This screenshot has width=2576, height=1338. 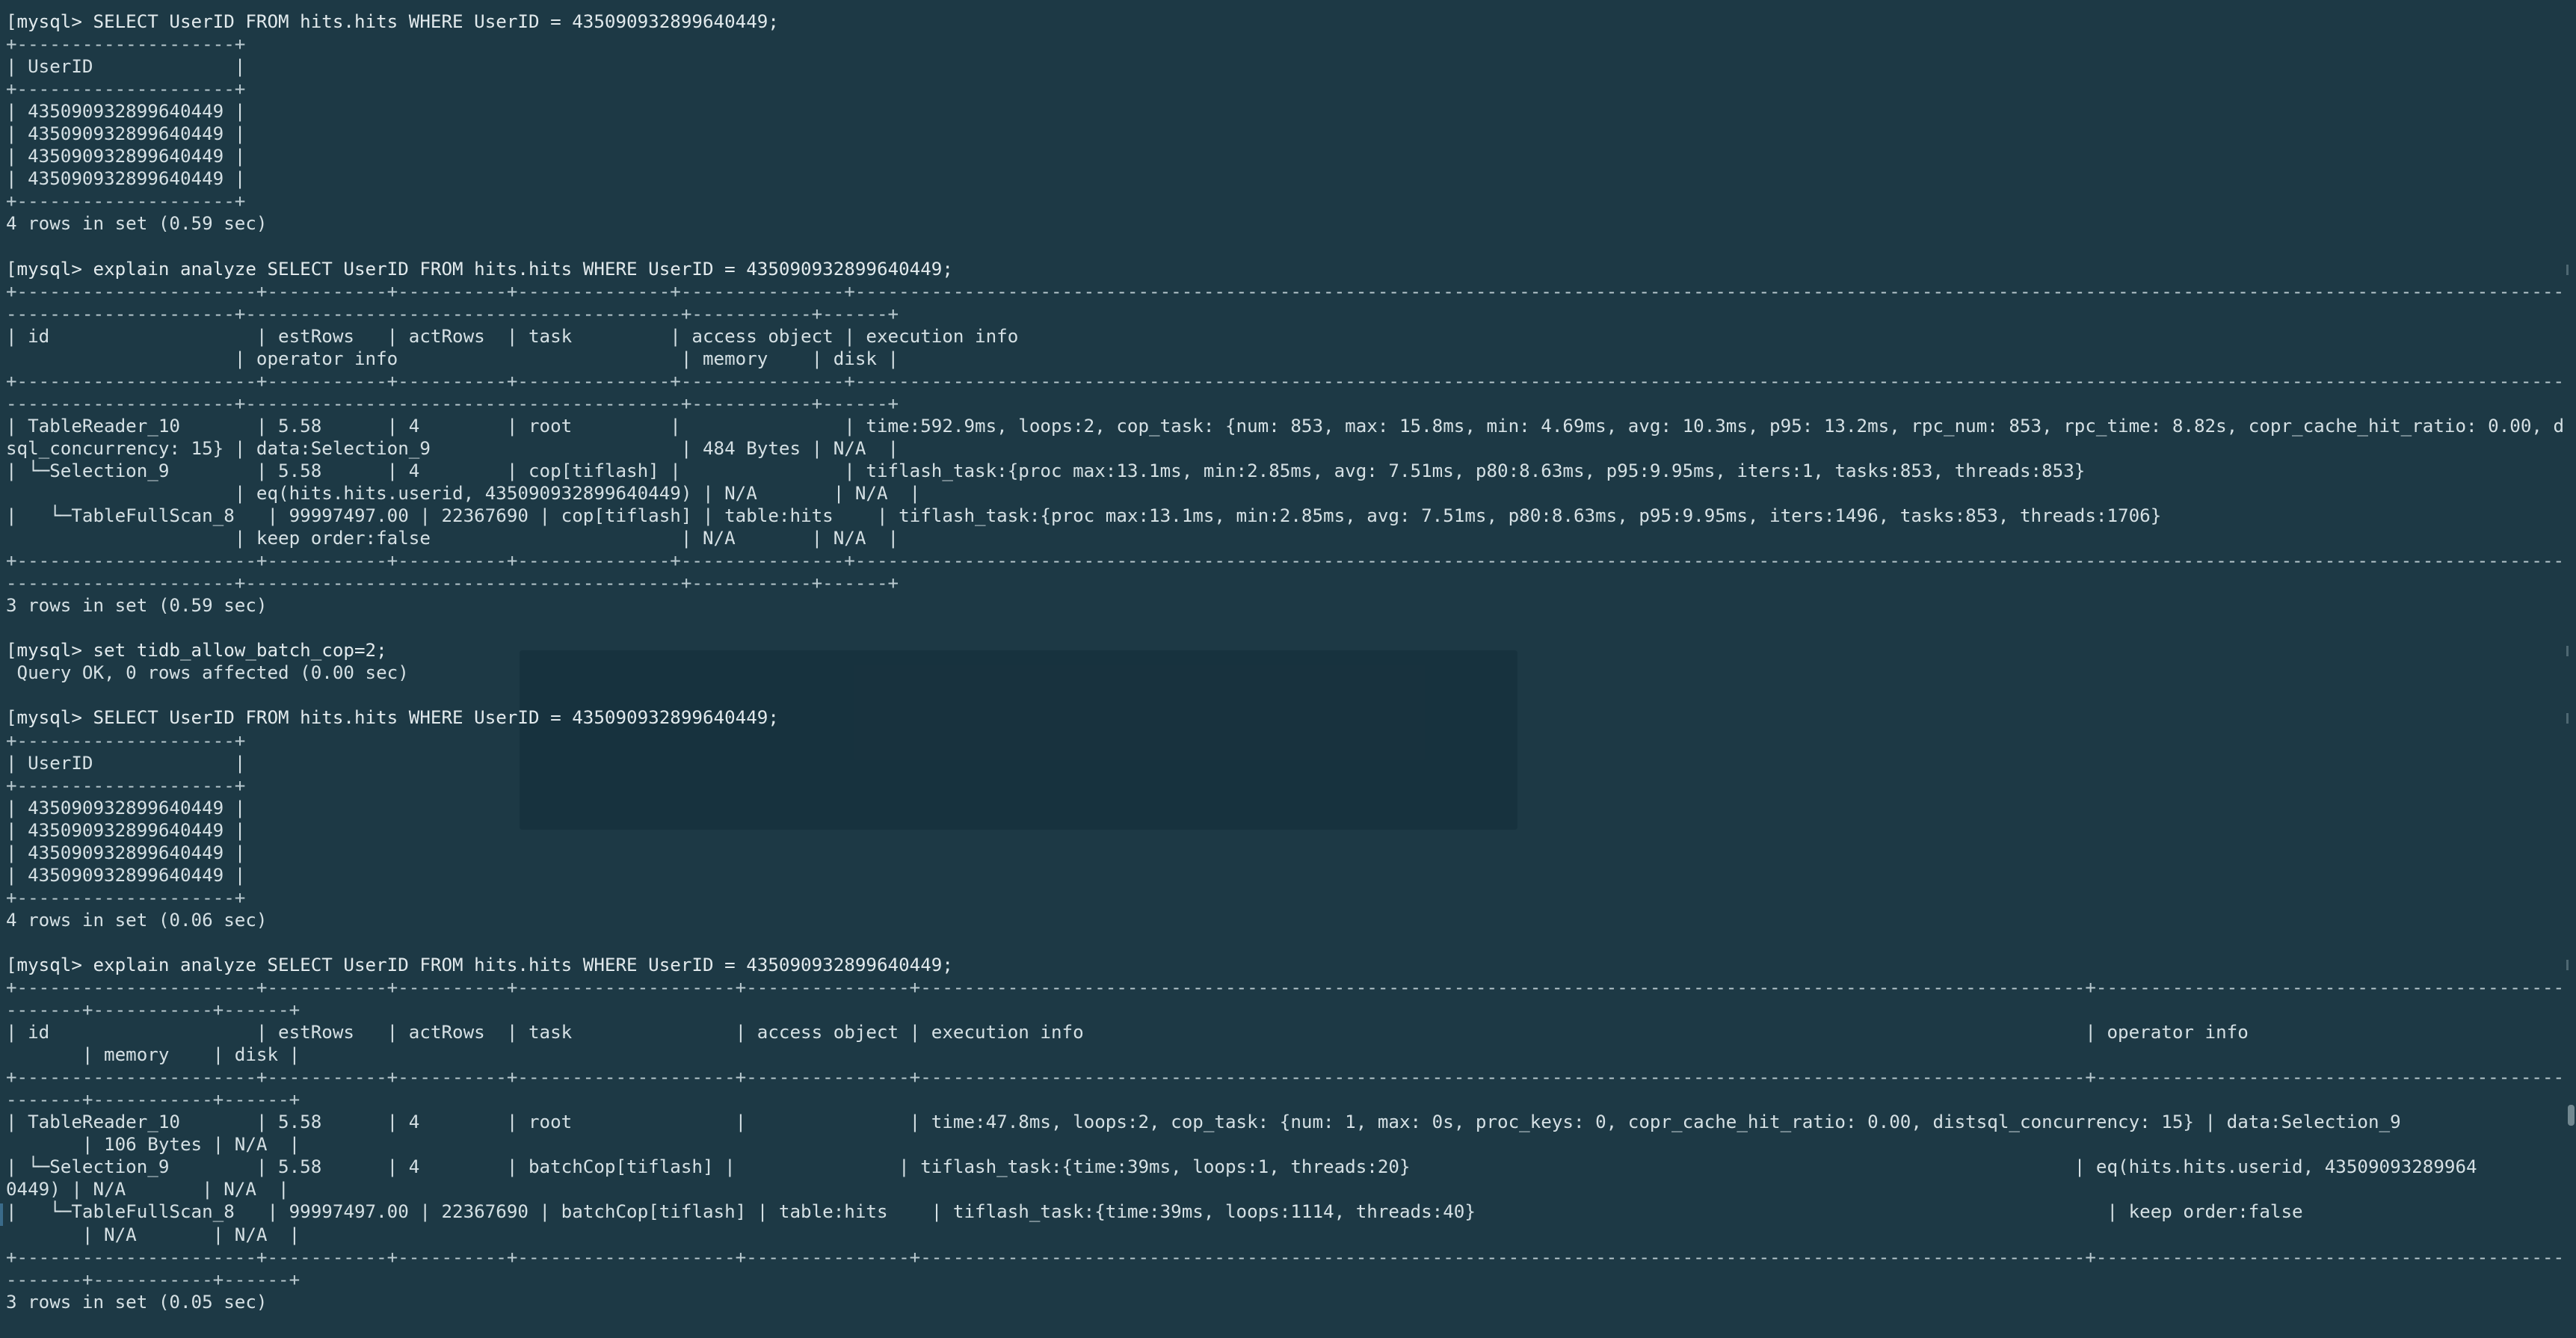 What do you see at coordinates (452, 358) in the screenshot?
I see `output-line: | operator info | memory | disk |` at bounding box center [452, 358].